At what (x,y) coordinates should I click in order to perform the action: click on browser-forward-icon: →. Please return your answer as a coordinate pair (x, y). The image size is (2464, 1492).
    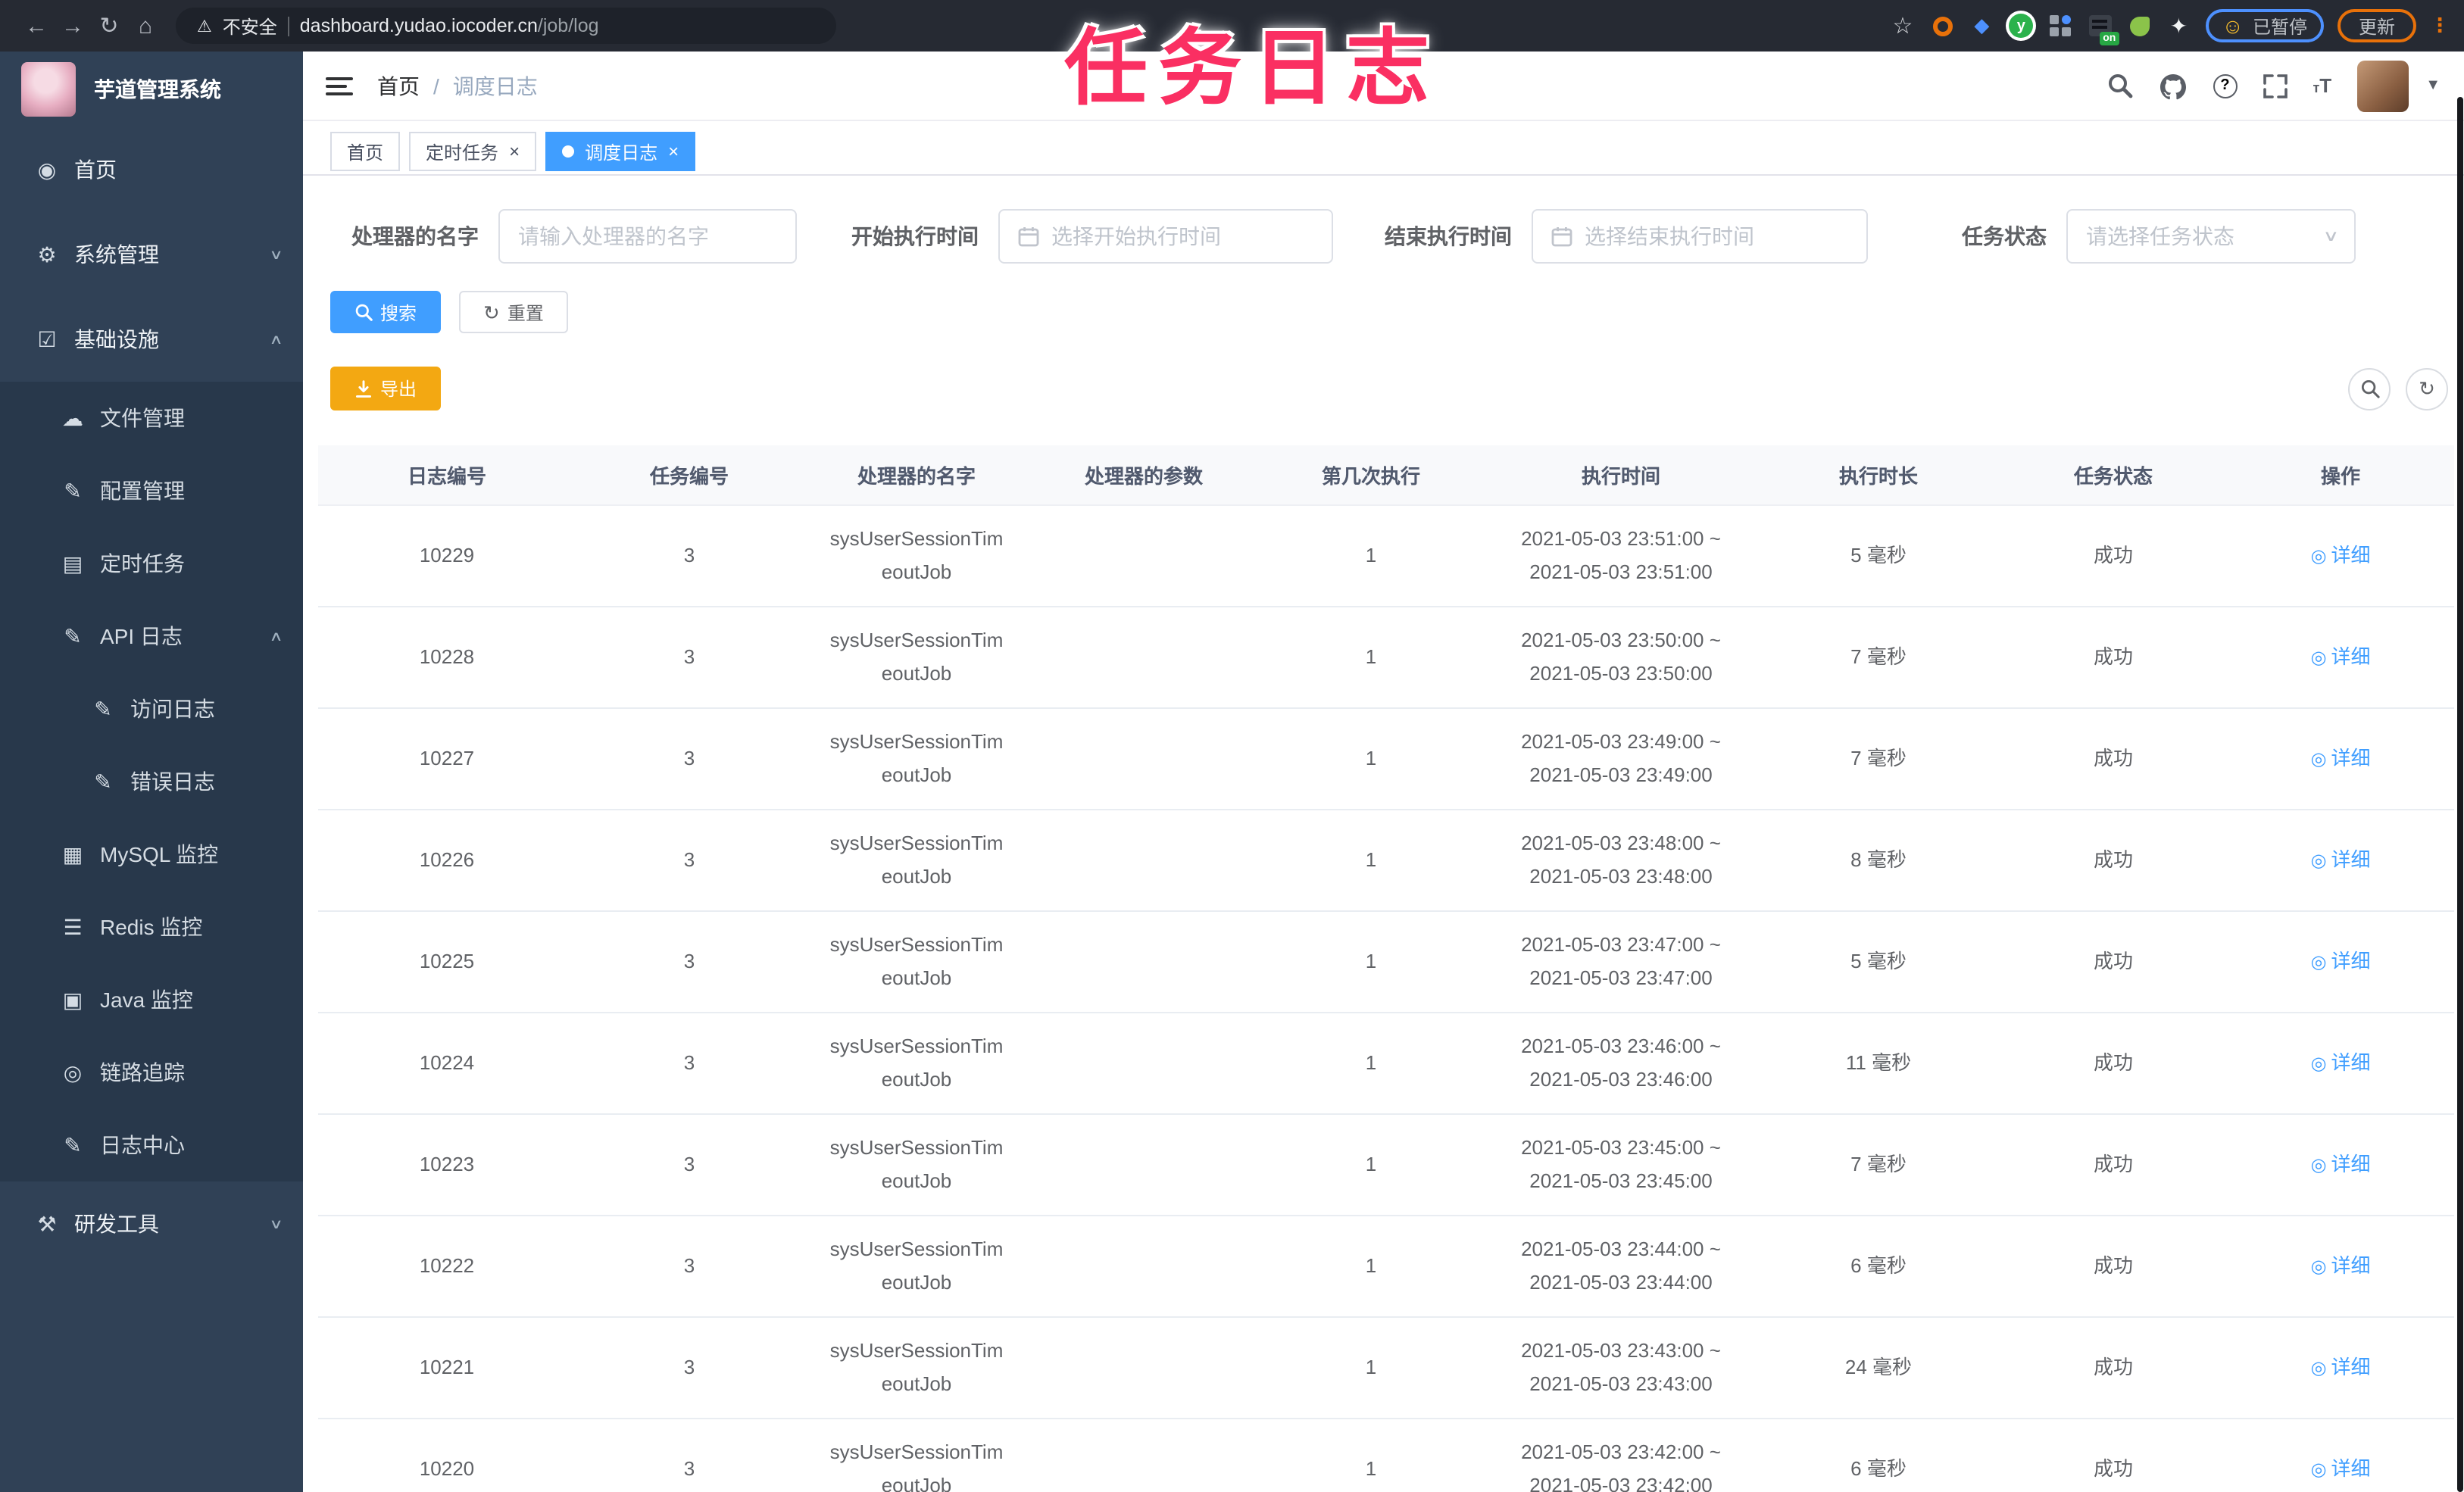
    Looking at the image, I should click on (73, 26).